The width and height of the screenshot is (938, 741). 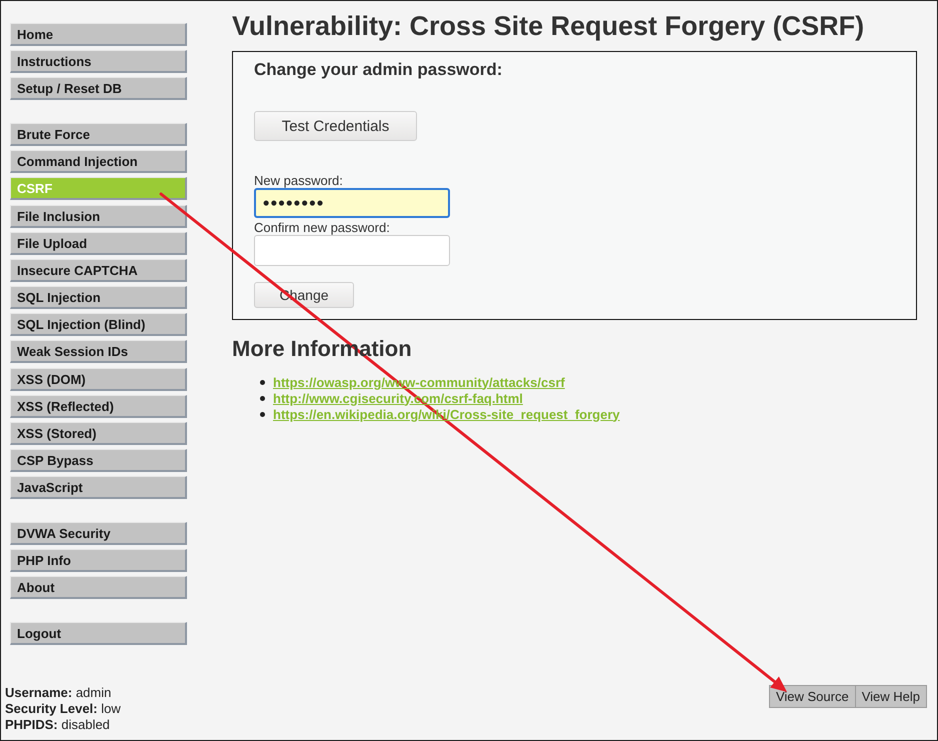 What do you see at coordinates (98, 88) in the screenshot?
I see `menu-item: Setup / Reset DB` at bounding box center [98, 88].